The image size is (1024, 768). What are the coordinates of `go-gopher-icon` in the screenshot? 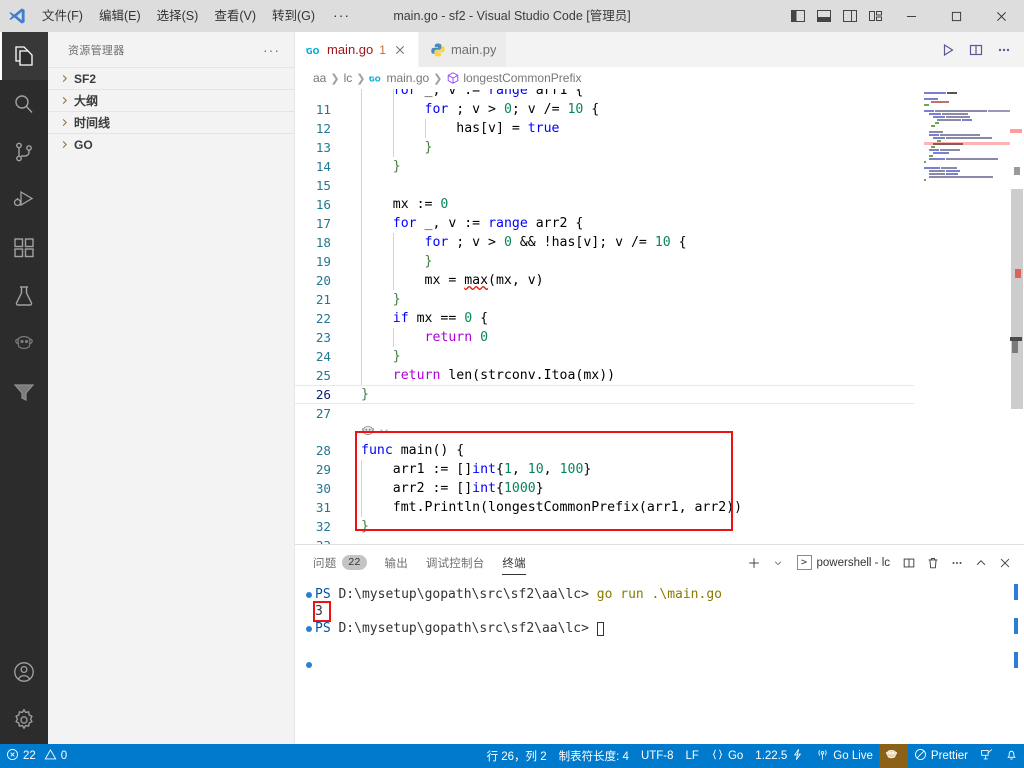 It's located at (891, 756).